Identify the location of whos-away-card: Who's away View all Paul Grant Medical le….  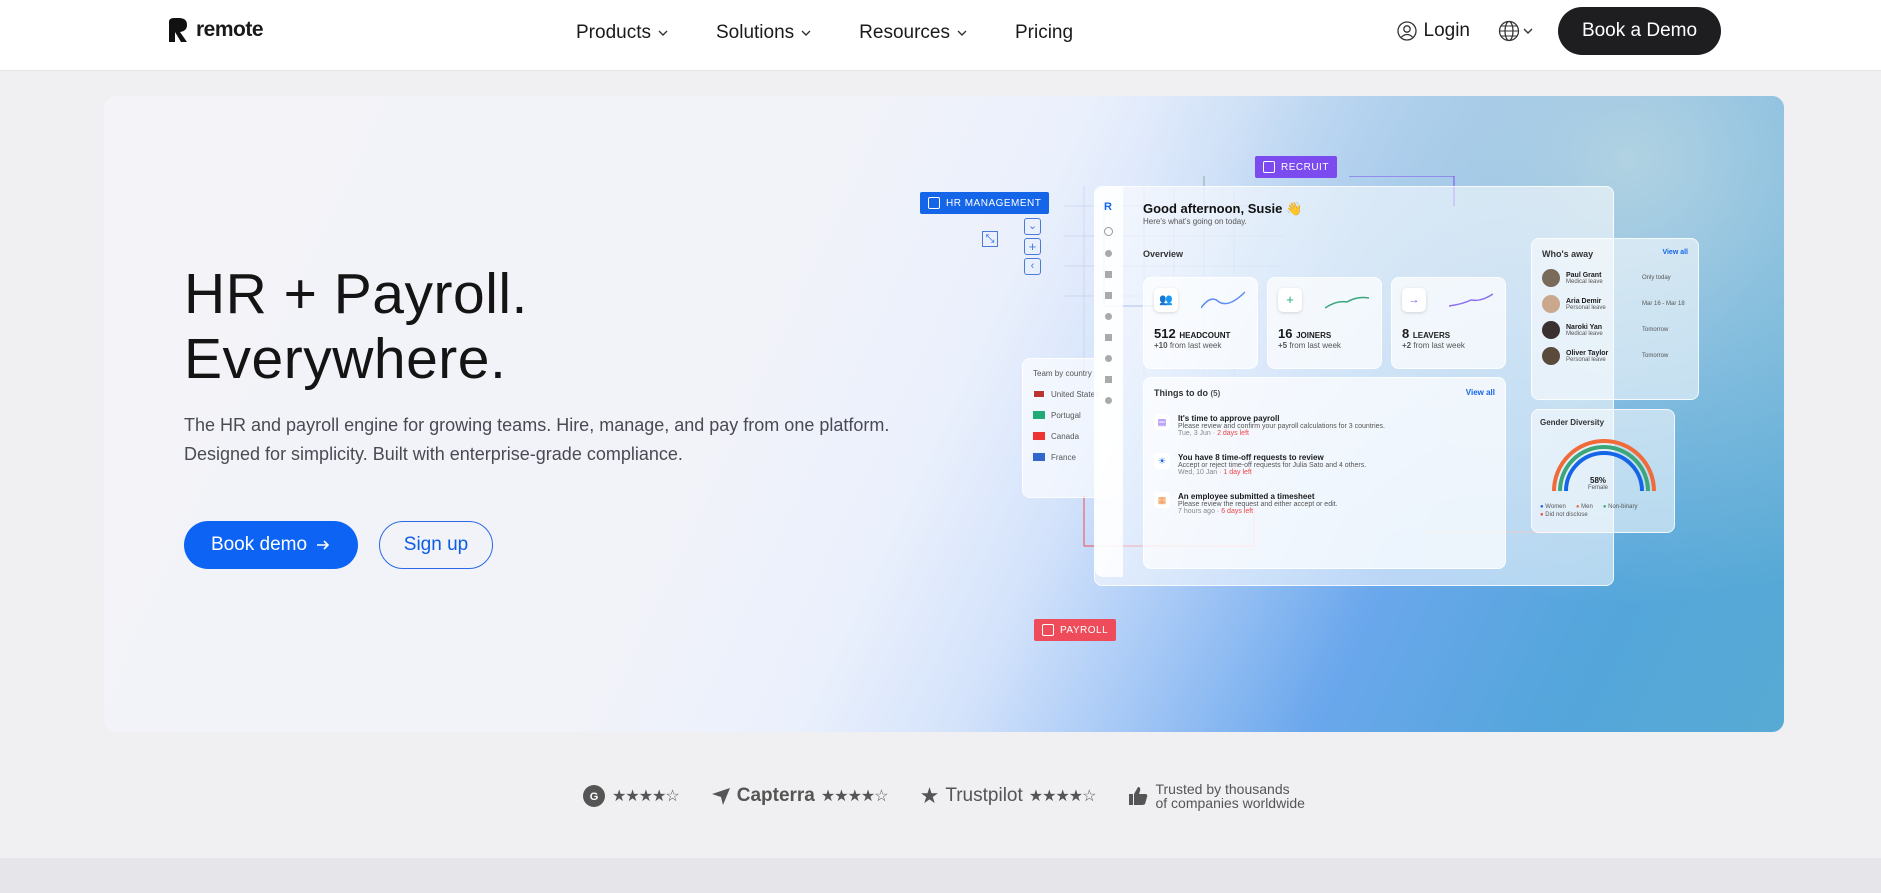
(1615, 319).